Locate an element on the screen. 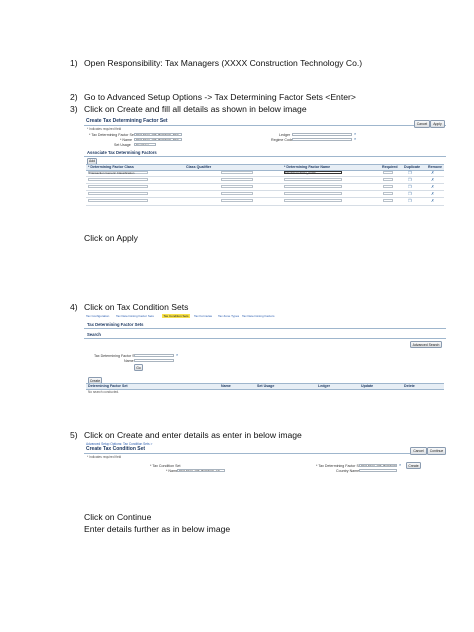 This screenshot has width=474, height=632. name-input is located at coordinates (154, 360).